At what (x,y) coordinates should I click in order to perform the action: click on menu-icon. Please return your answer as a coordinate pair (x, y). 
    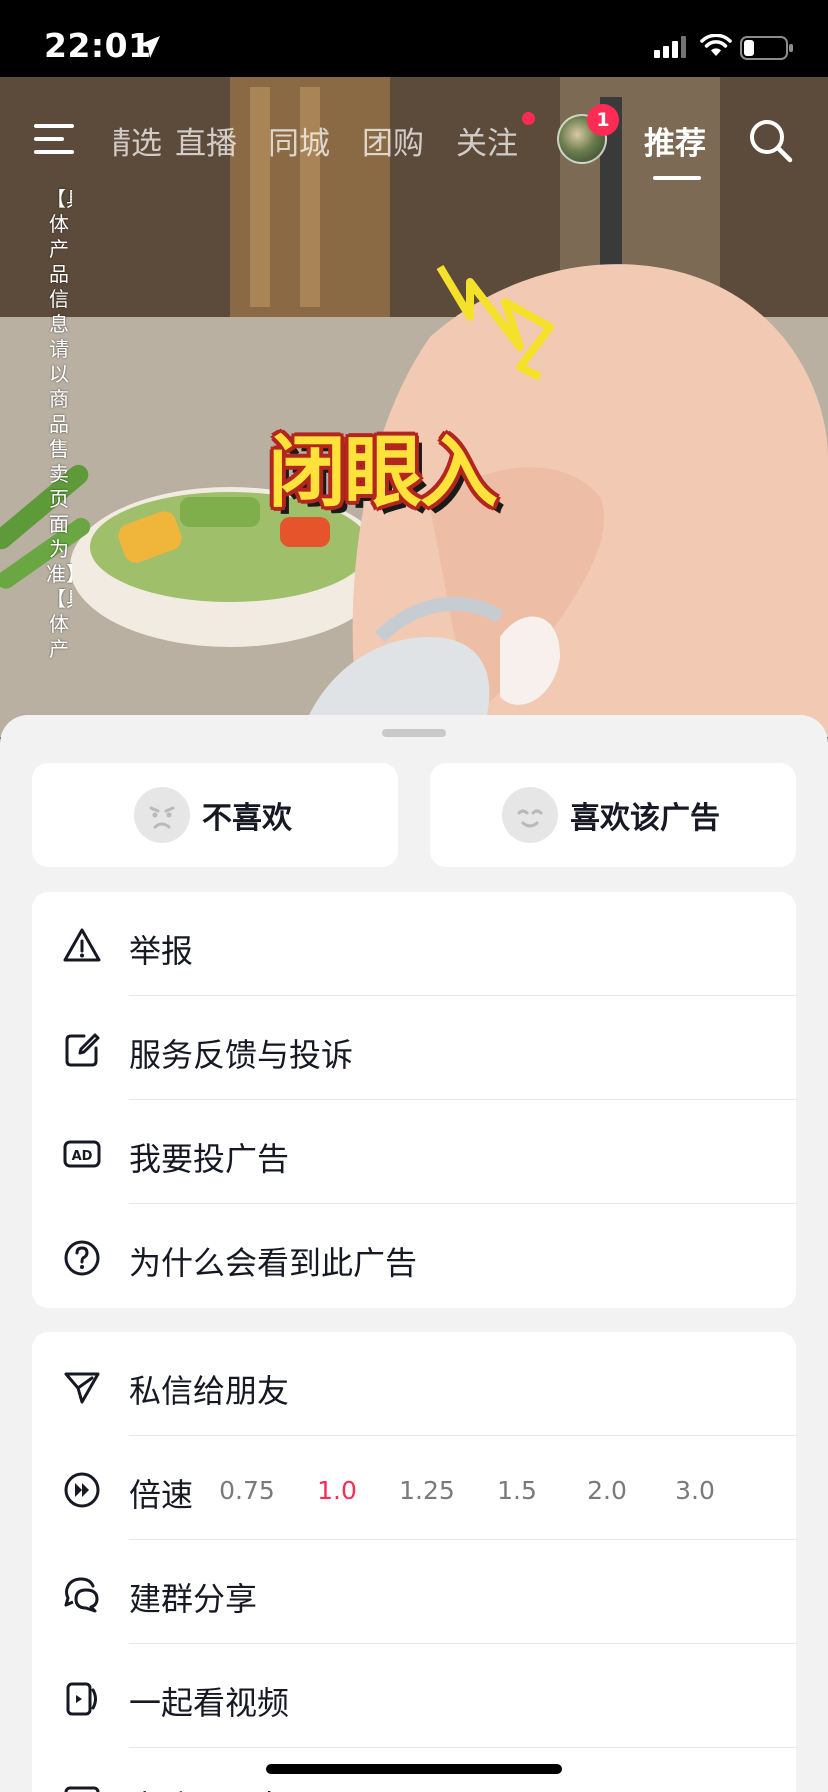
    Looking at the image, I should click on (55, 139).